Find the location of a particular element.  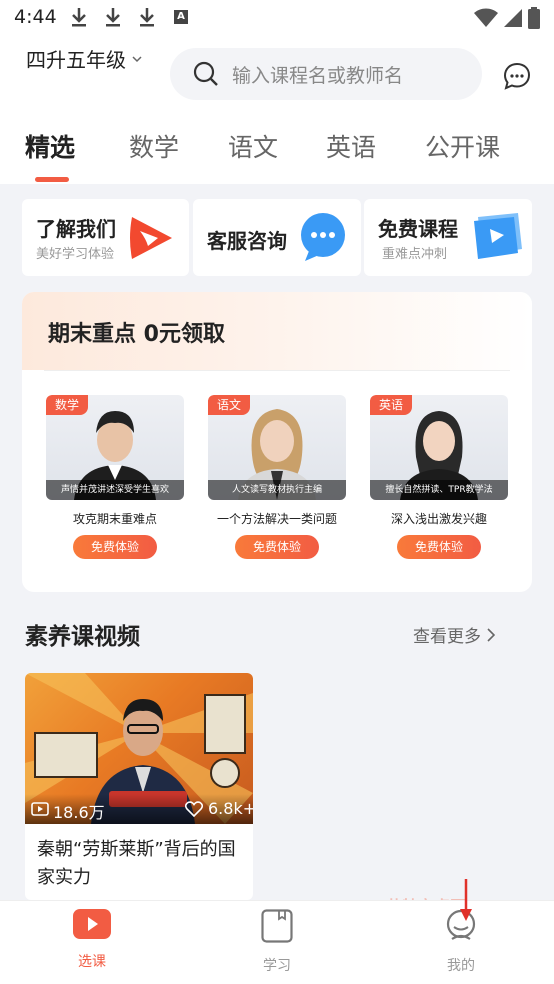

tab-chinese: 语文 is located at coordinates (253, 146).